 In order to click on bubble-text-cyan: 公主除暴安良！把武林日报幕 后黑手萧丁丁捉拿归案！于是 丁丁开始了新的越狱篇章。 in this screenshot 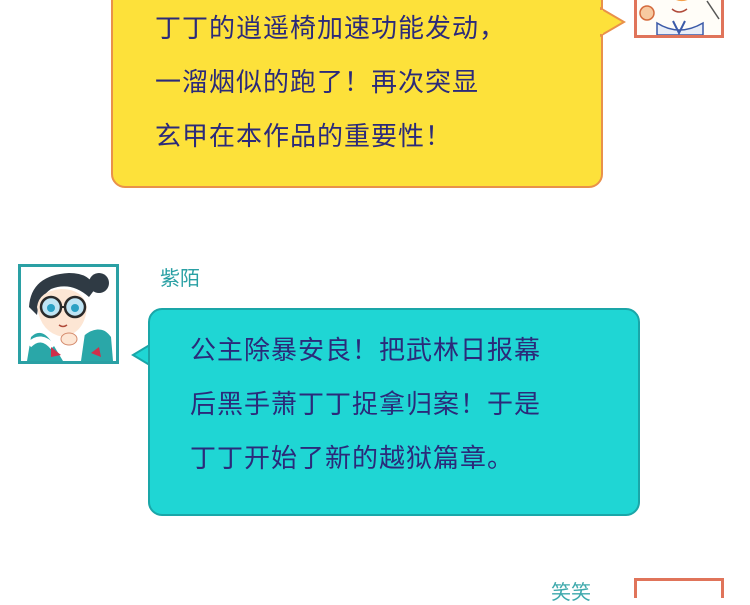, I will do `click(365, 405)`.